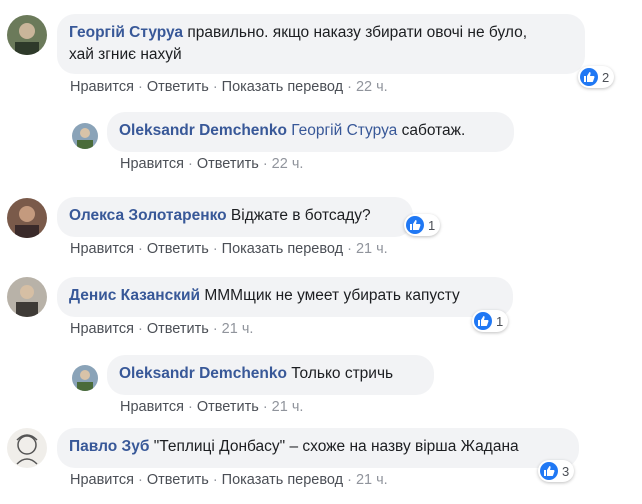 The image size is (642, 504). I want to click on comment-author: Георгій Стуруа, so click(126, 32).